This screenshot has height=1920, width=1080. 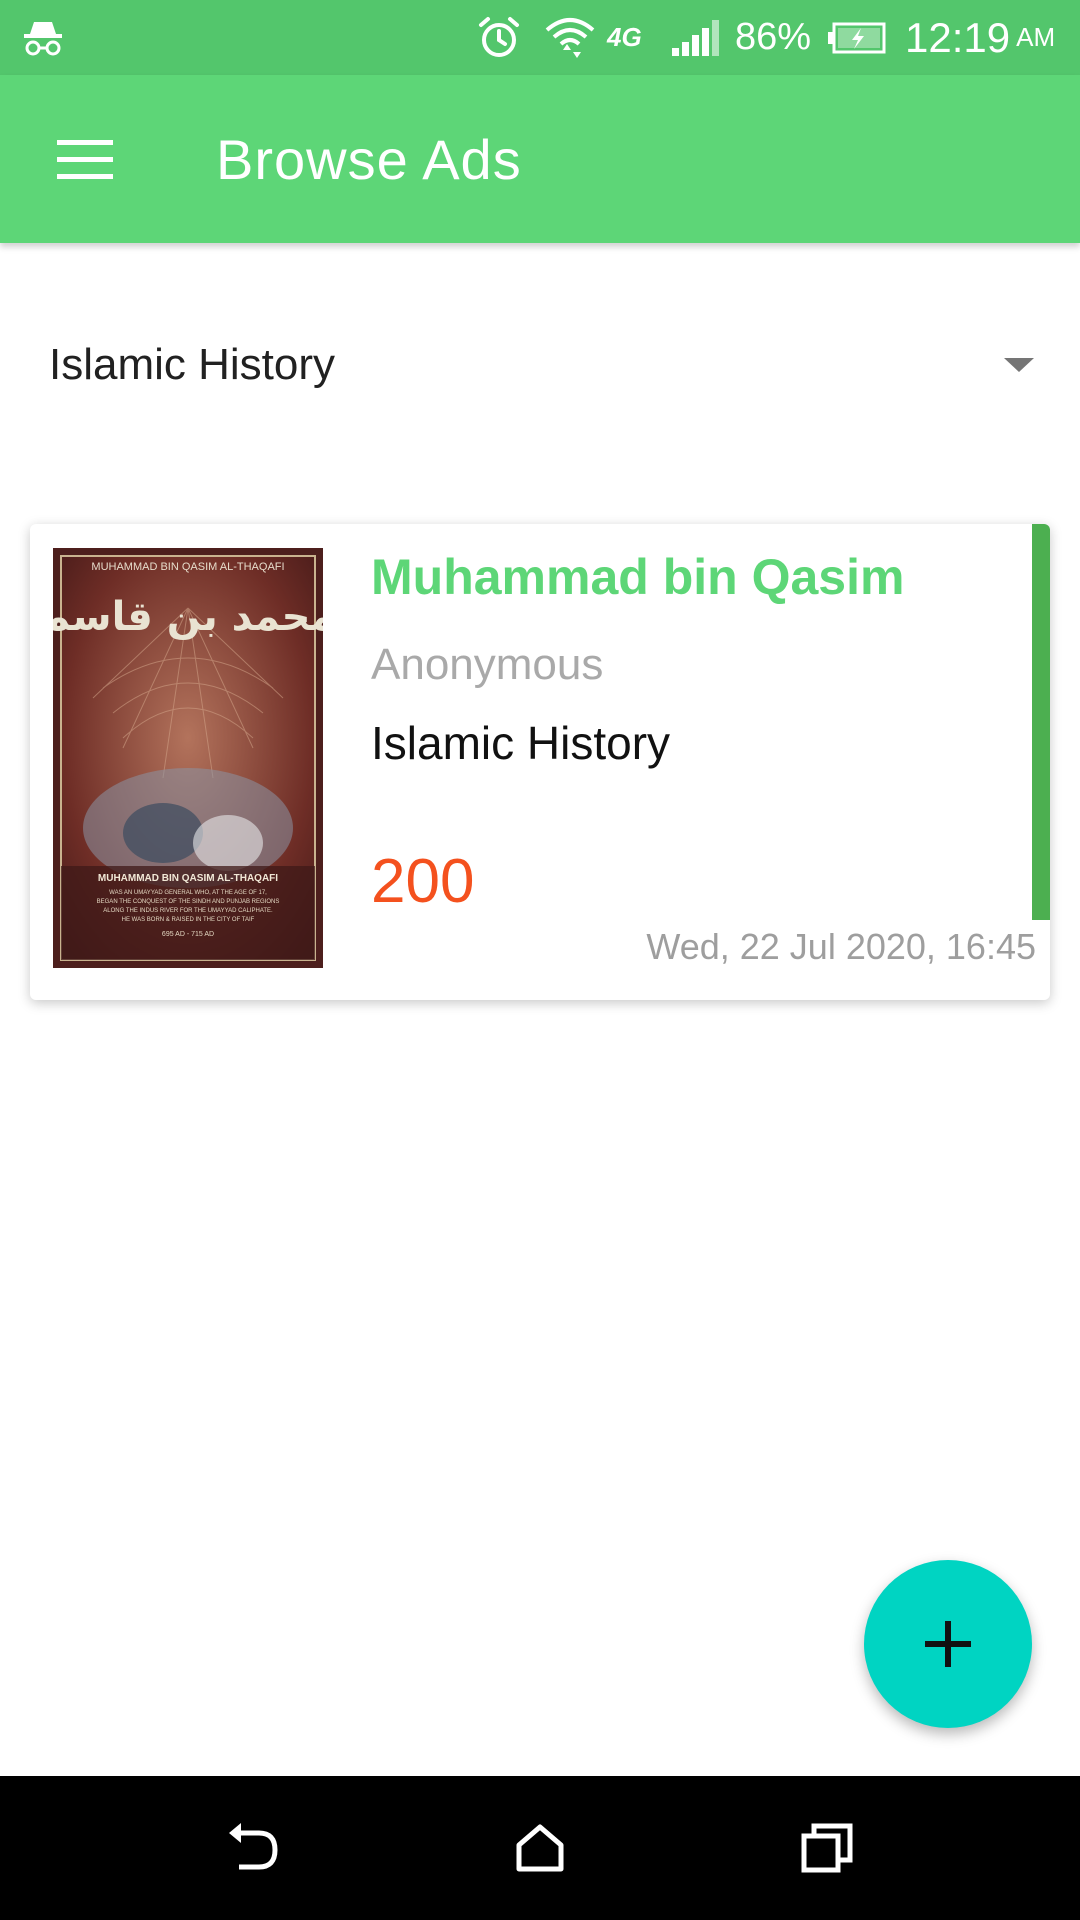 I want to click on hamburger-menu-icon, so click(x=85, y=159).